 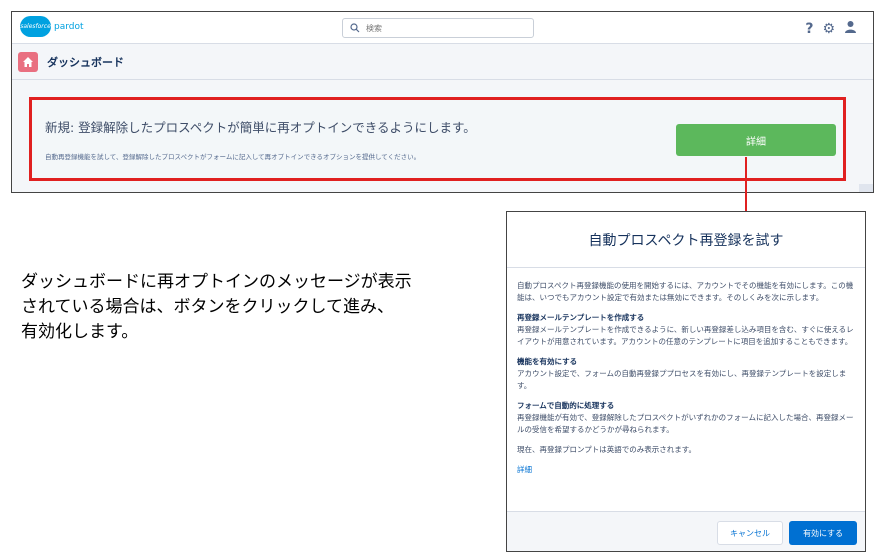 I want to click on cancel-button: キャンセル, so click(x=750, y=533).